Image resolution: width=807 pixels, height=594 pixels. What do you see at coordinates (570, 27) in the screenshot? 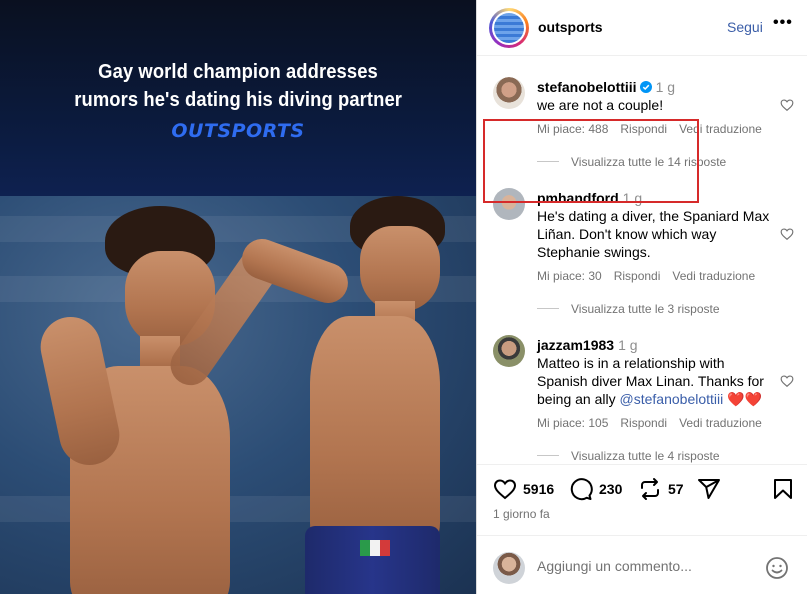
I see `owner-username: outsports` at bounding box center [570, 27].